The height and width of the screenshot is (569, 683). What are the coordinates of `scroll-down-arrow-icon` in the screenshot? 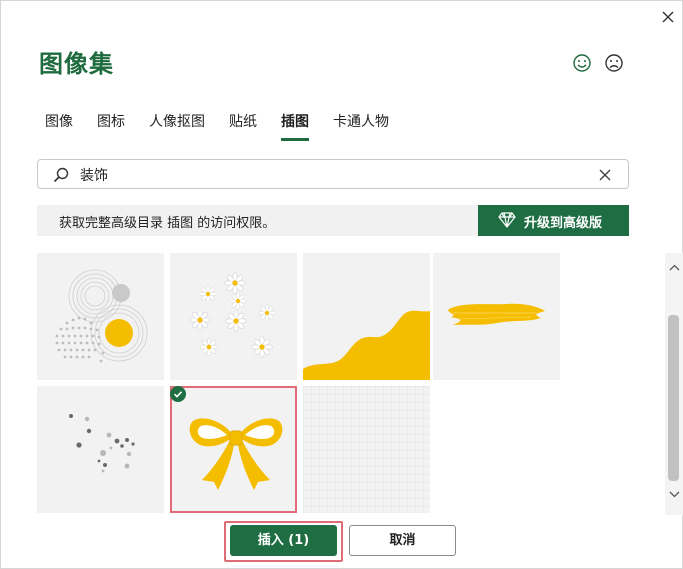 It's located at (674, 494).